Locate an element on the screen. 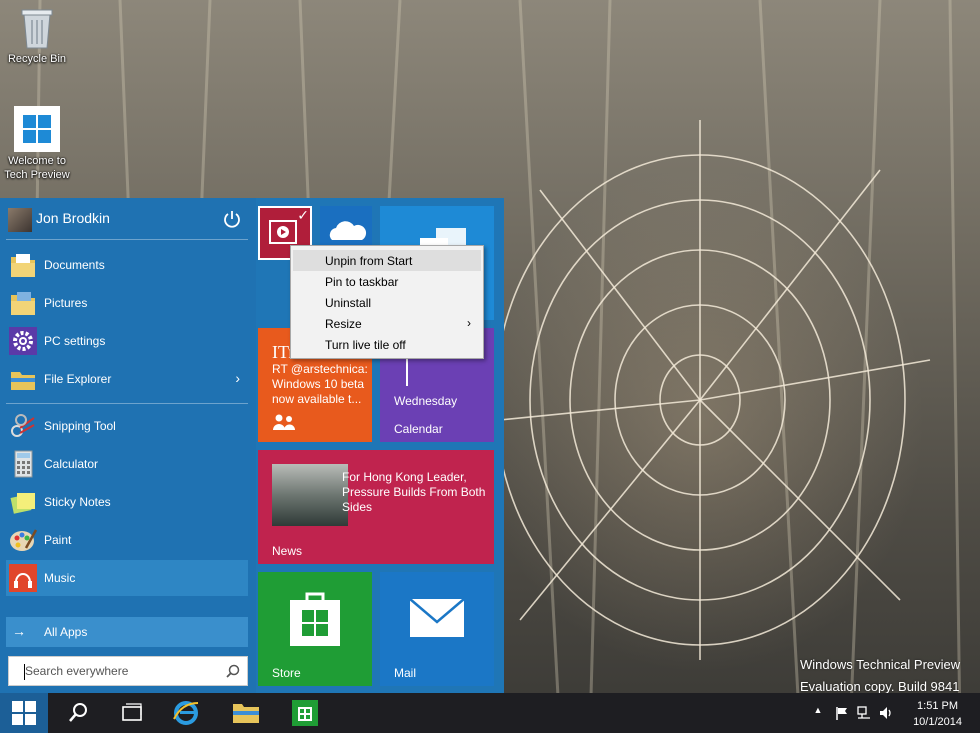  menu-item-pin-to-taskbar: Pin to taskbar is located at coordinates (387, 281).